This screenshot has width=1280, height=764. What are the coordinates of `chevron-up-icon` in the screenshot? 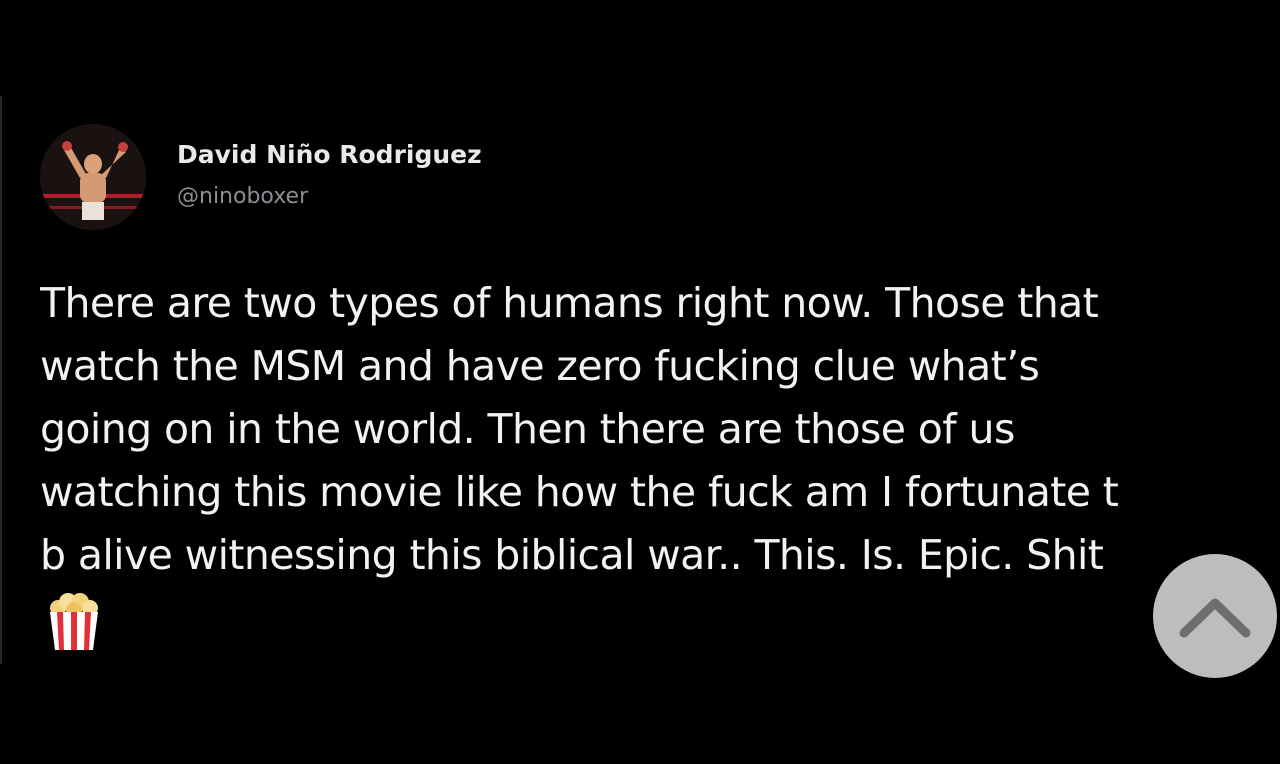 It's located at (1215, 618).